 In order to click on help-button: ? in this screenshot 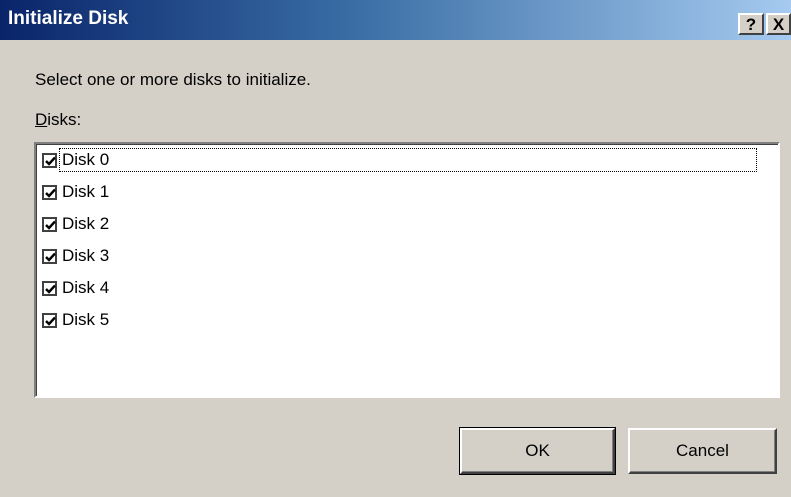, I will do `click(751, 24)`.